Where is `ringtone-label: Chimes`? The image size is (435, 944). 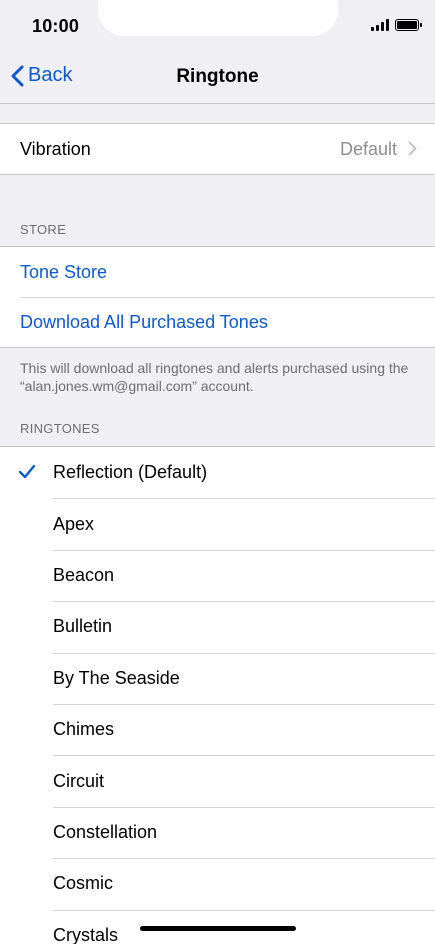
ringtone-label: Chimes is located at coordinates (84, 729).